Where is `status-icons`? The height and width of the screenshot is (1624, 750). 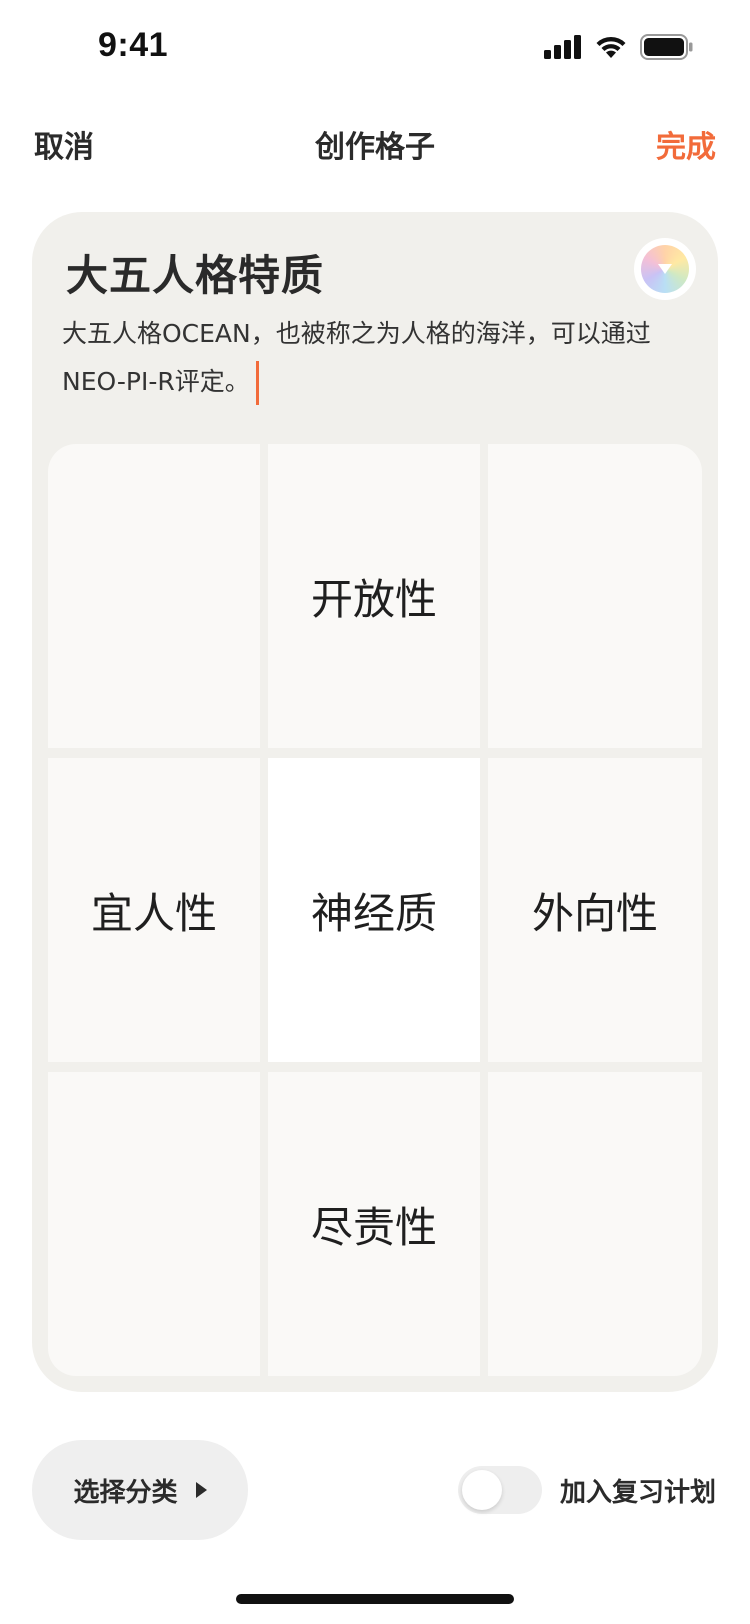
status-icons is located at coordinates (619, 49).